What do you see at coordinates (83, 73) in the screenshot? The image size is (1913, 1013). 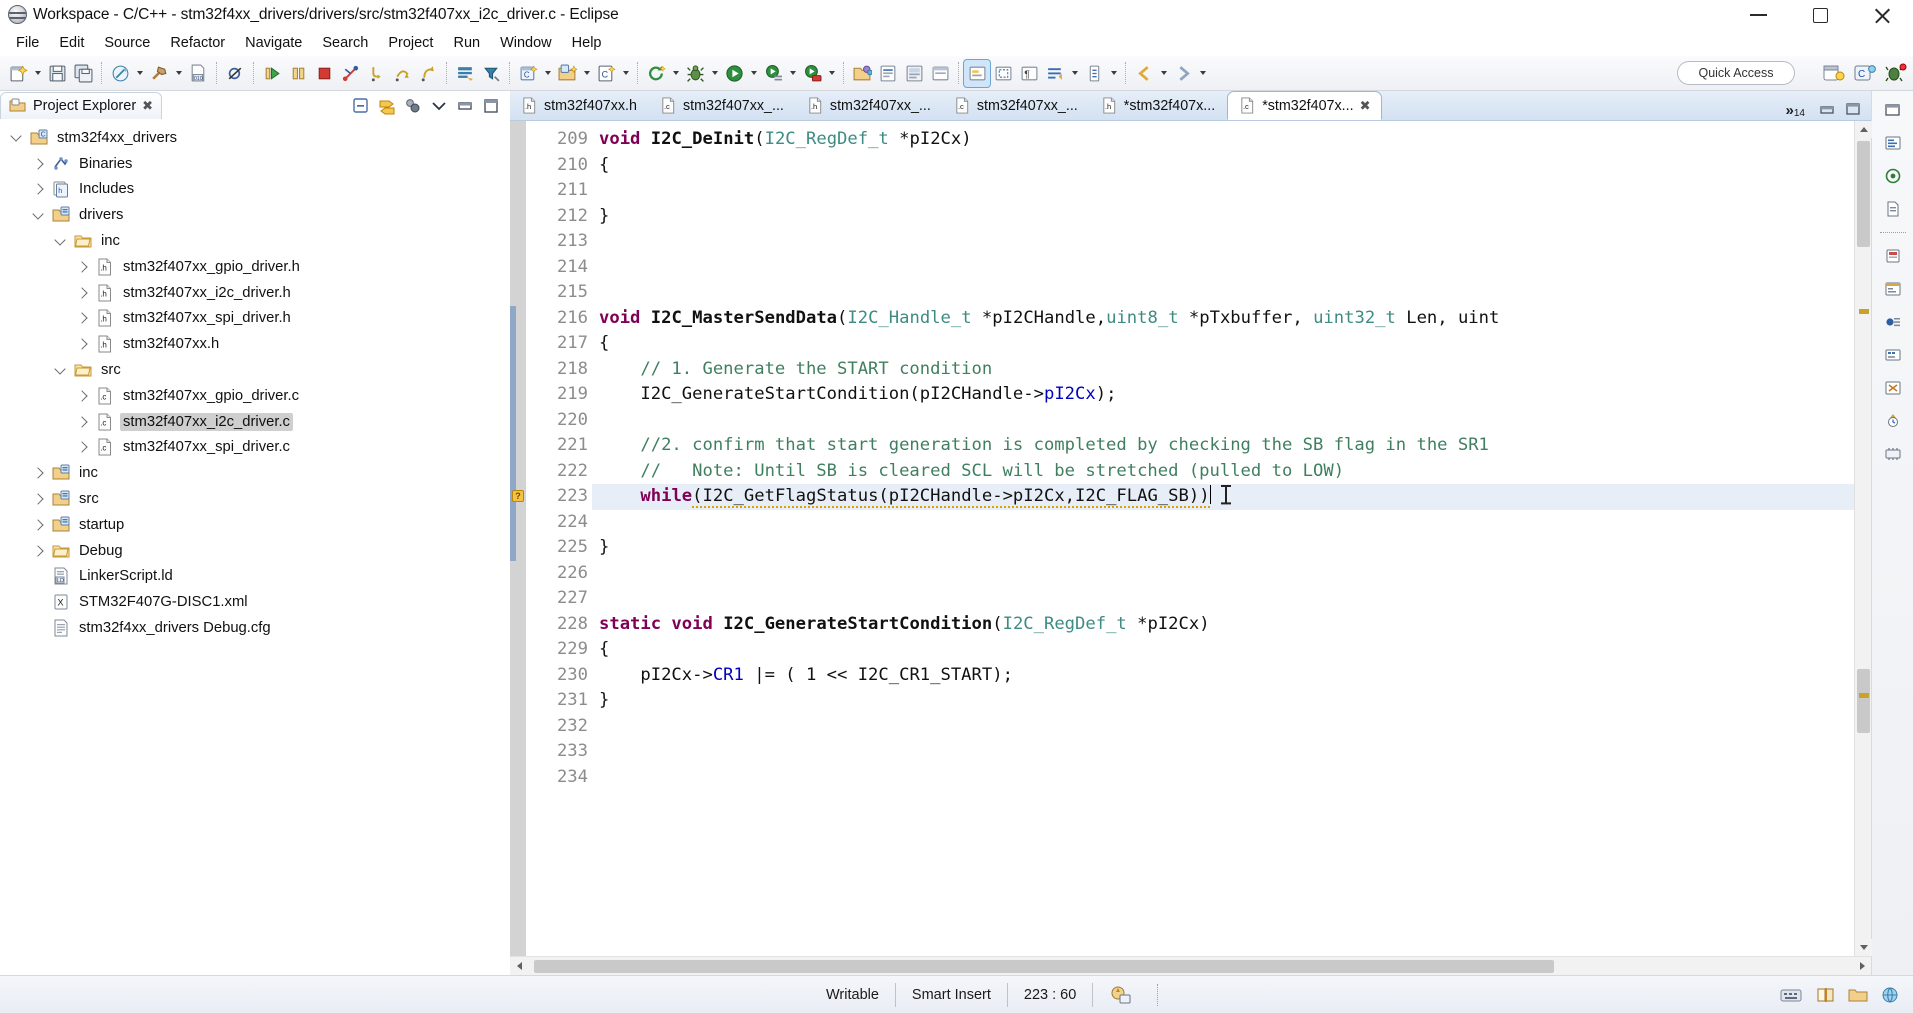 I see `save-all-button` at bounding box center [83, 73].